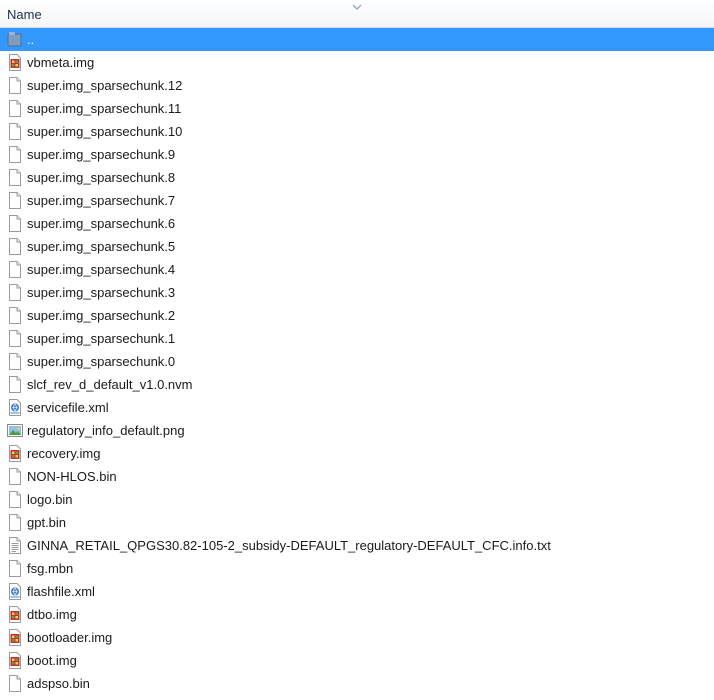 Image resolution: width=714 pixels, height=700 pixels. Describe the element at coordinates (58, 683) in the screenshot. I see `file-name: adspso.bin` at that location.